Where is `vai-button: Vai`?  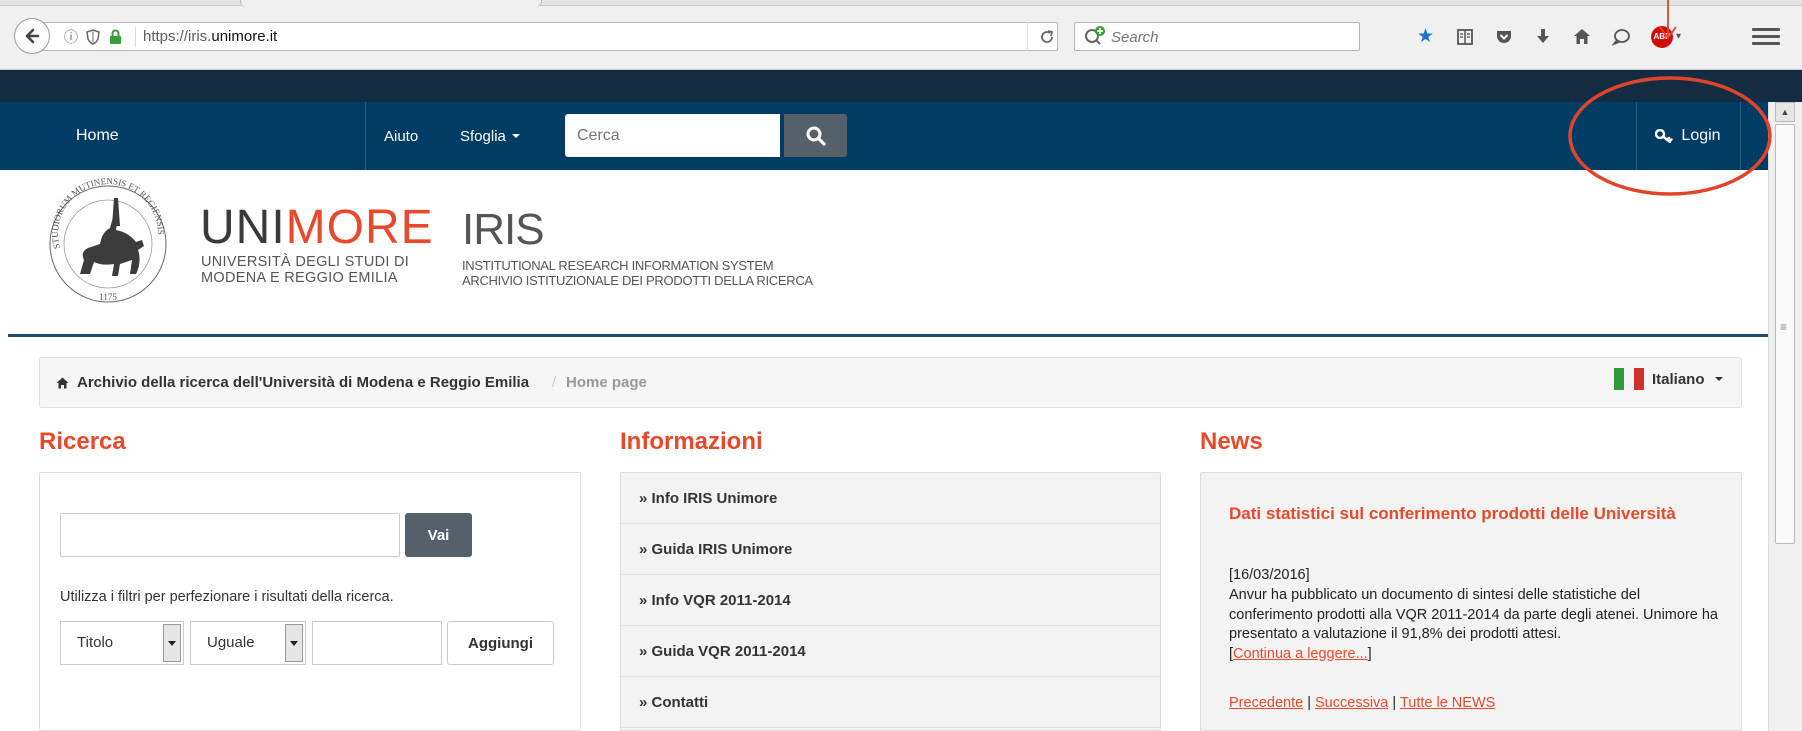
vai-button: Vai is located at coordinates (438, 535).